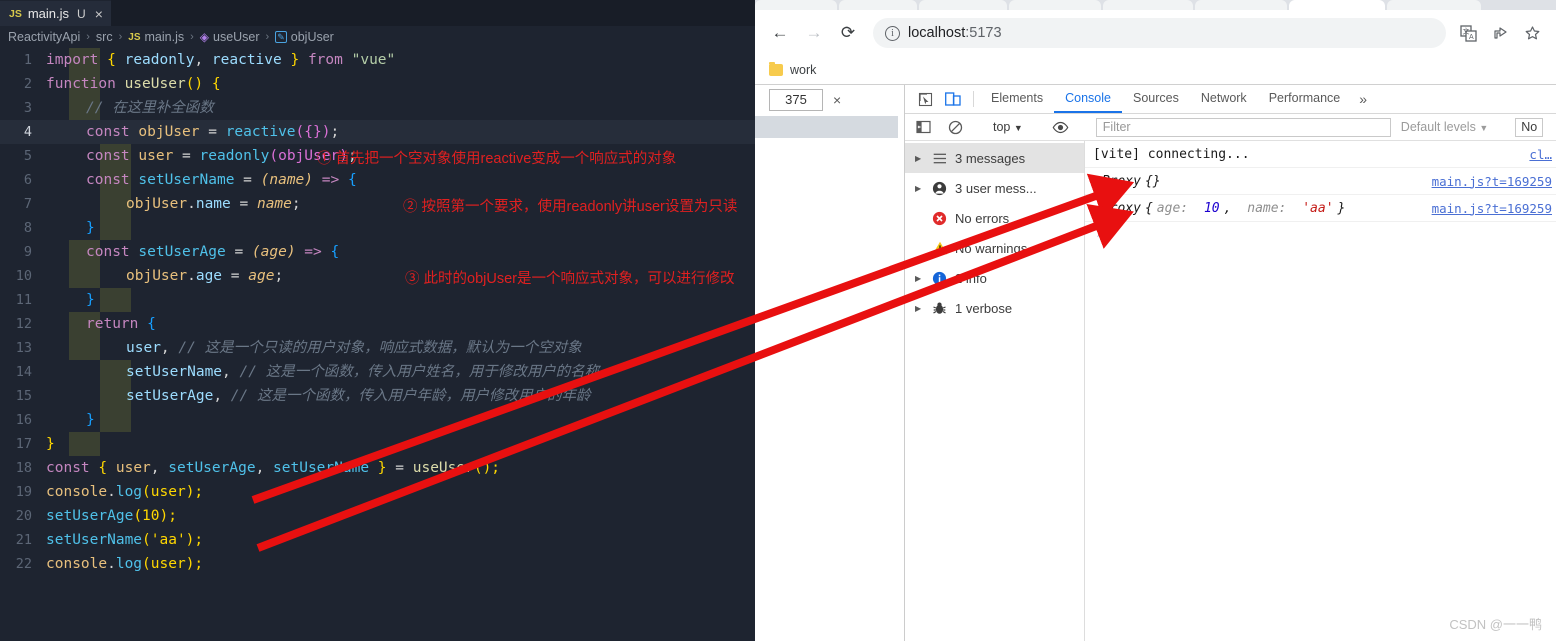 The height and width of the screenshot is (641, 1556). What do you see at coordinates (780, 33) in the screenshot?
I see `back-button: ←` at bounding box center [780, 33].